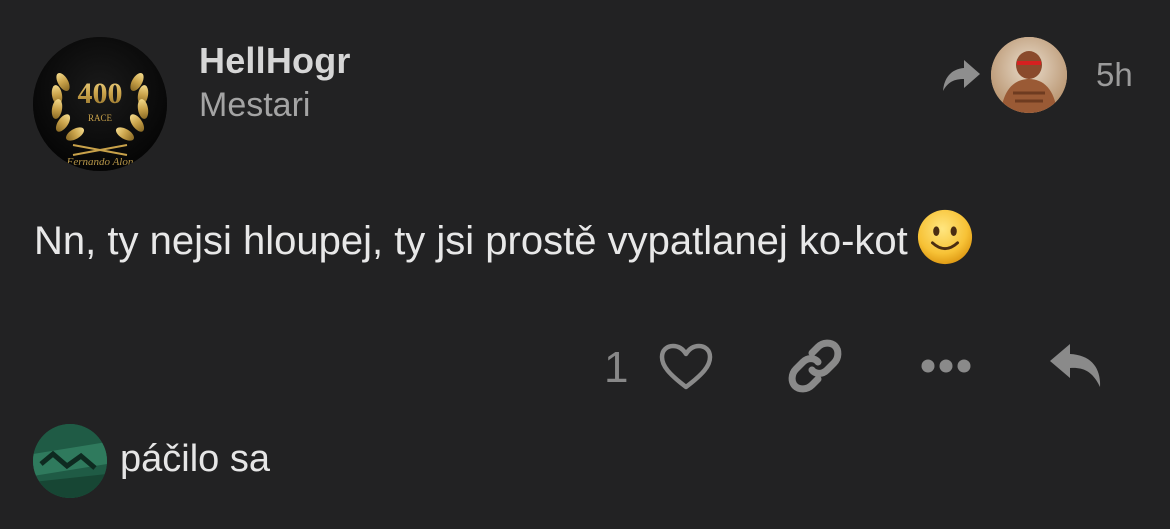  I want to click on slightly-smiling-face-icon, so click(944, 237).